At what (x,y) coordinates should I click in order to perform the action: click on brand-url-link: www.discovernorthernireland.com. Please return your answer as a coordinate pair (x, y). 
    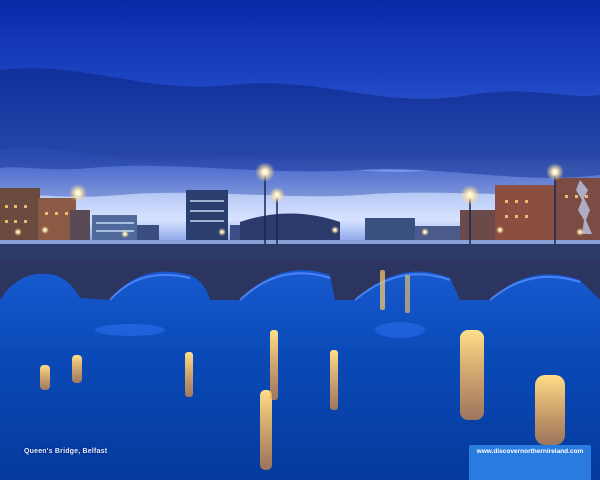
    Looking at the image, I should click on (530, 451).